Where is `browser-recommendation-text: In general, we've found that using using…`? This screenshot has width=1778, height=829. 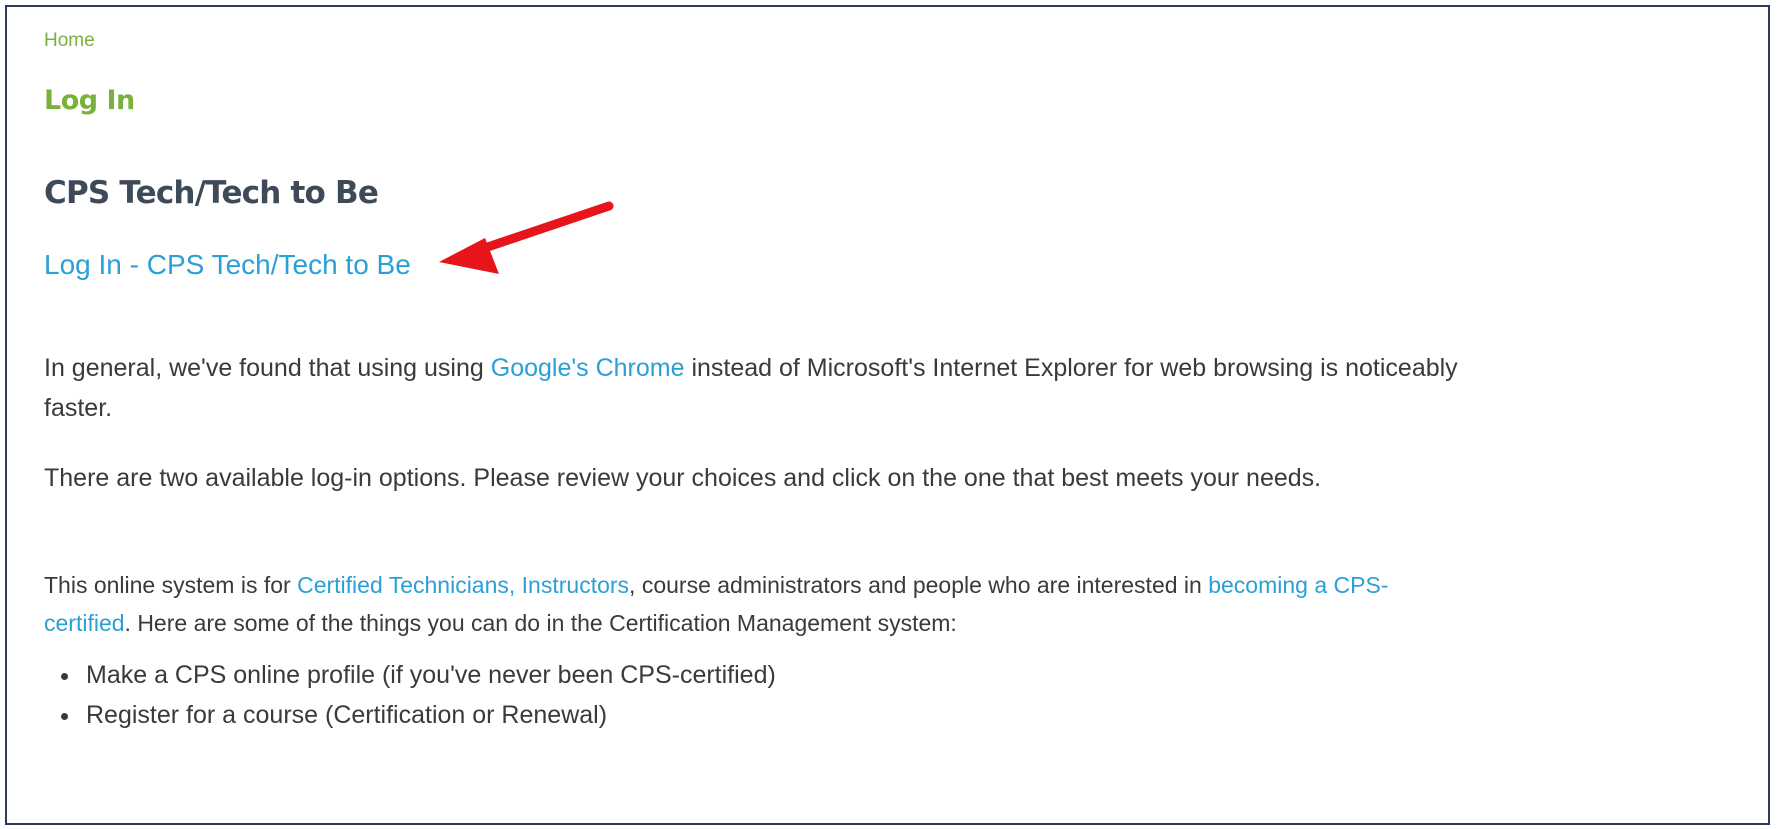
browser-recommendation-text: In general, we've found that using using… is located at coordinates (751, 388).